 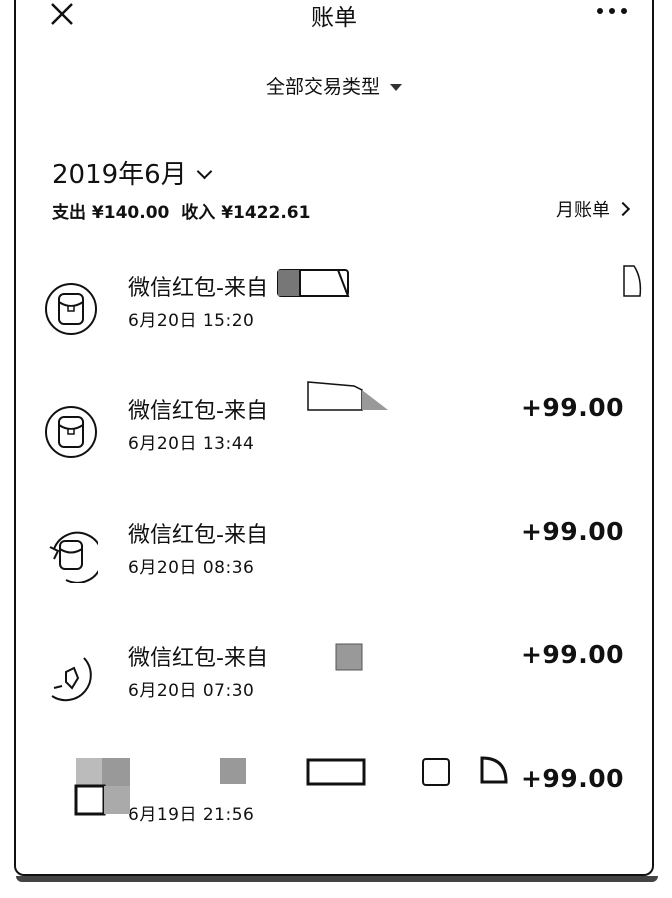 What do you see at coordinates (119, 175) in the screenshot?
I see `month-label: 2019年6月` at bounding box center [119, 175].